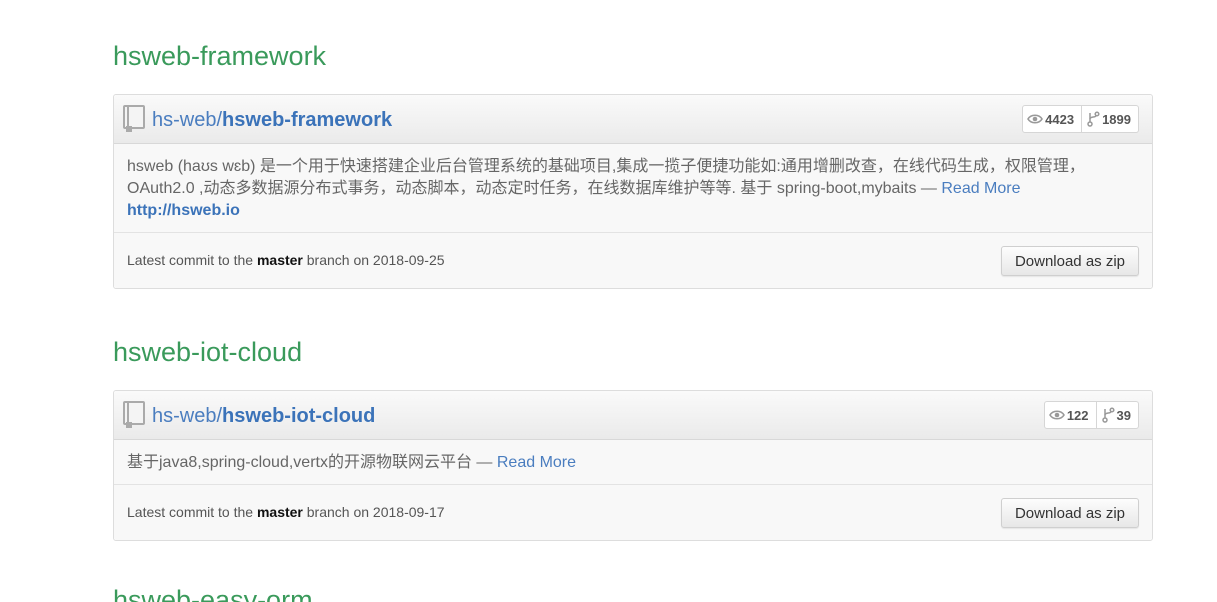 This screenshot has height=602, width=1217. Describe the element at coordinates (633, 593) in the screenshot. I see `repo-section-hsweb-easy-orm: hsweb-easy-orm` at that location.